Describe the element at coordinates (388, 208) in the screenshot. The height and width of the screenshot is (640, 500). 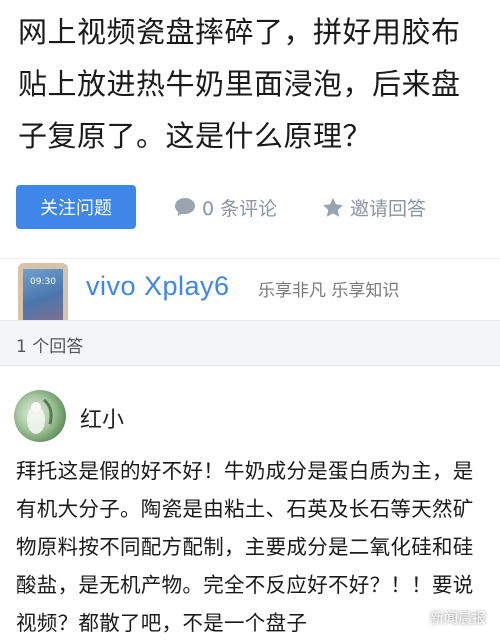
I see `invite-label: 邀请回答` at that location.